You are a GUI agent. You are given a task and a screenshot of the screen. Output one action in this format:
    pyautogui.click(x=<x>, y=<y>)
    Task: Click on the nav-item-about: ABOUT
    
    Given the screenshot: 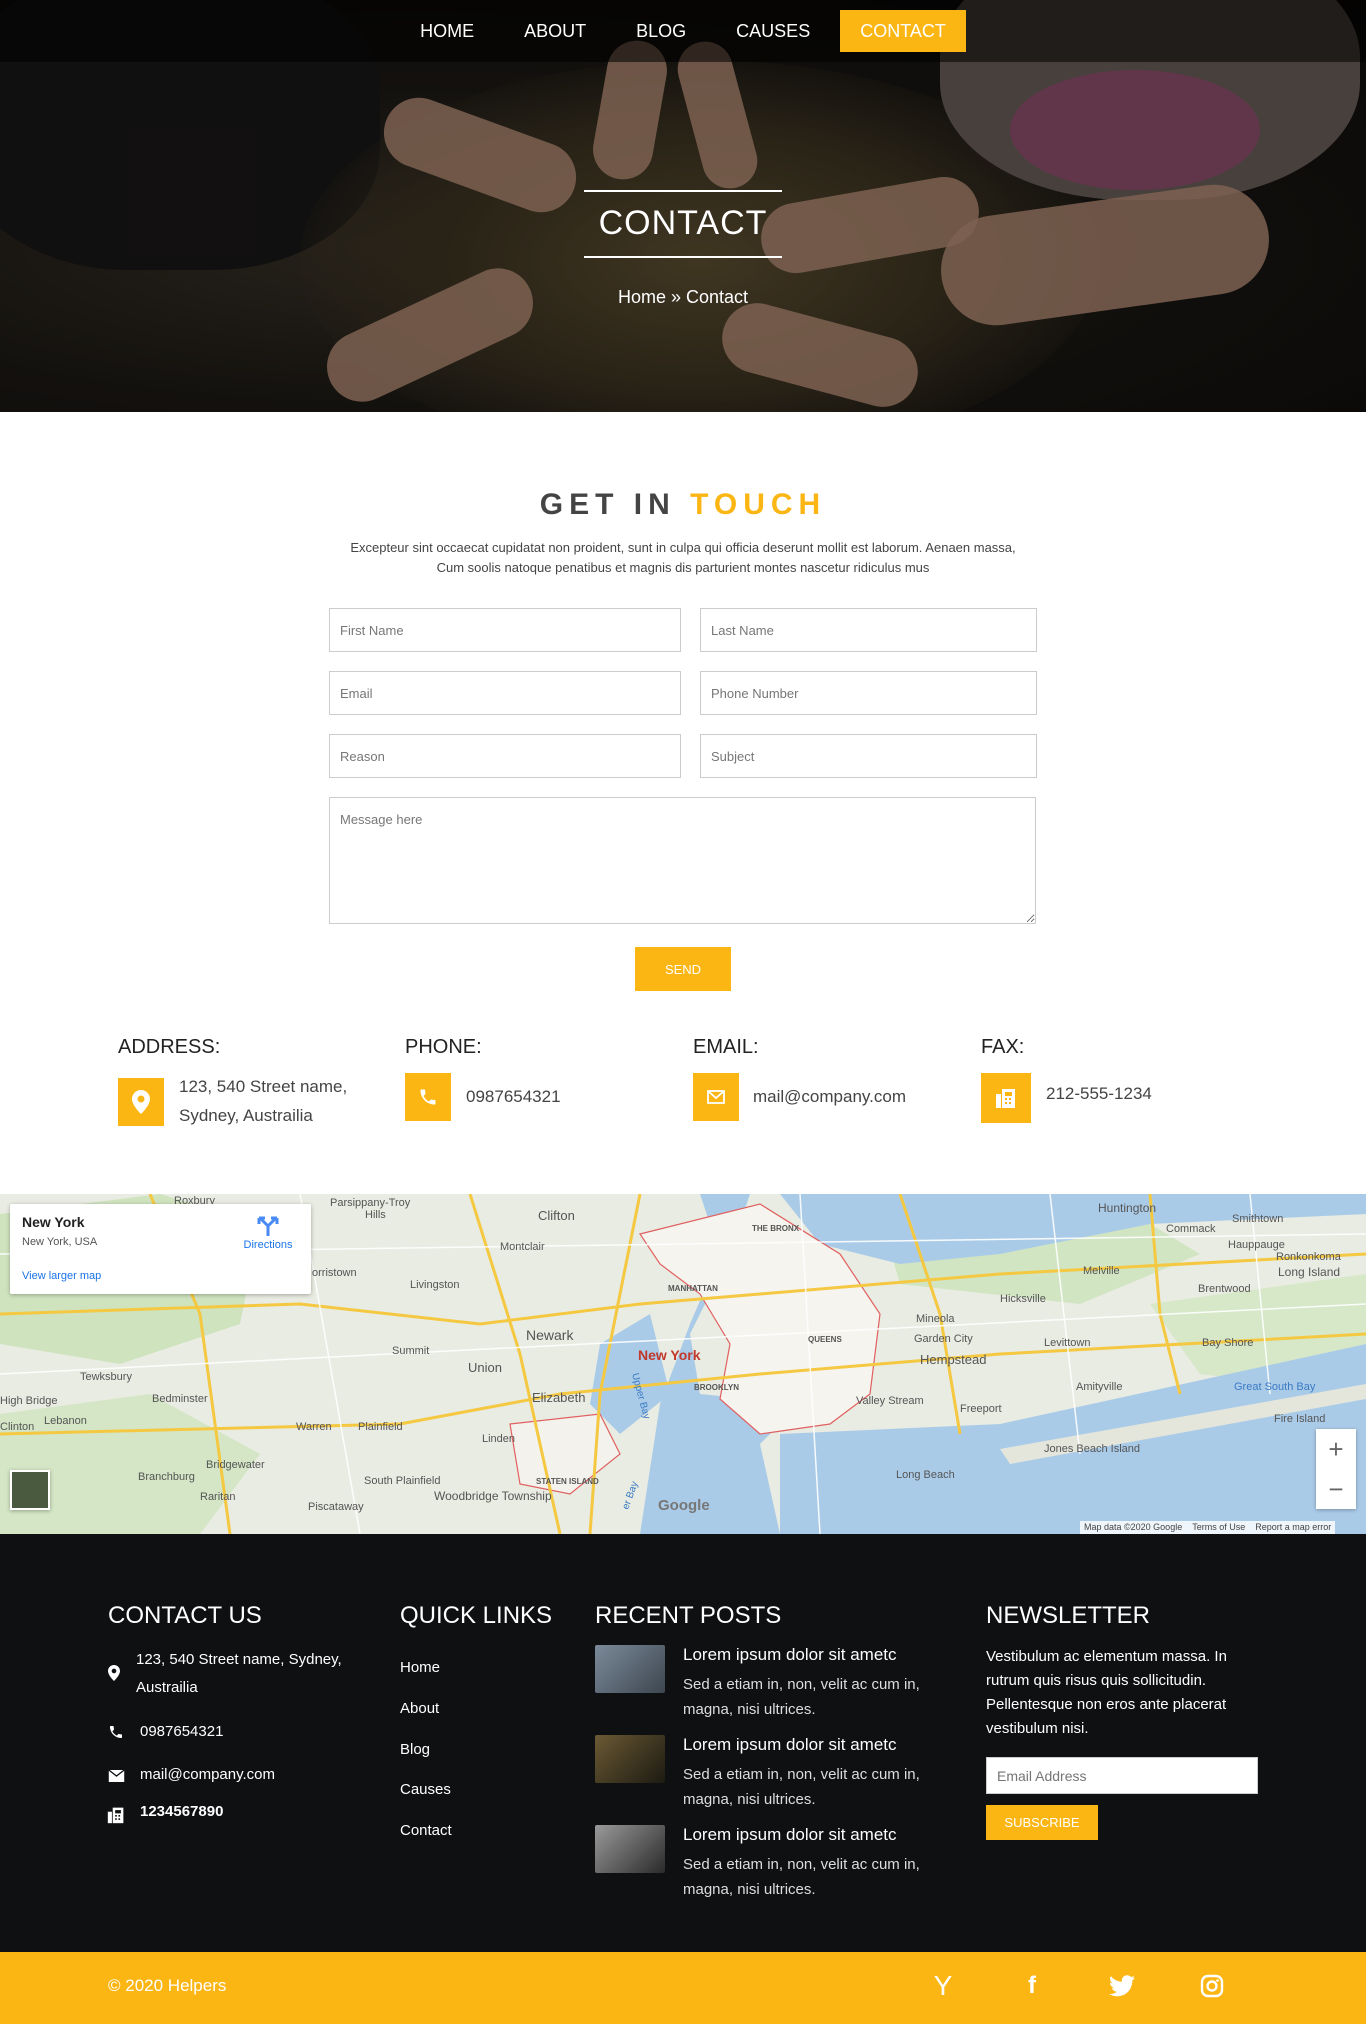 What is the action you would take?
    pyautogui.click(x=555, y=31)
    